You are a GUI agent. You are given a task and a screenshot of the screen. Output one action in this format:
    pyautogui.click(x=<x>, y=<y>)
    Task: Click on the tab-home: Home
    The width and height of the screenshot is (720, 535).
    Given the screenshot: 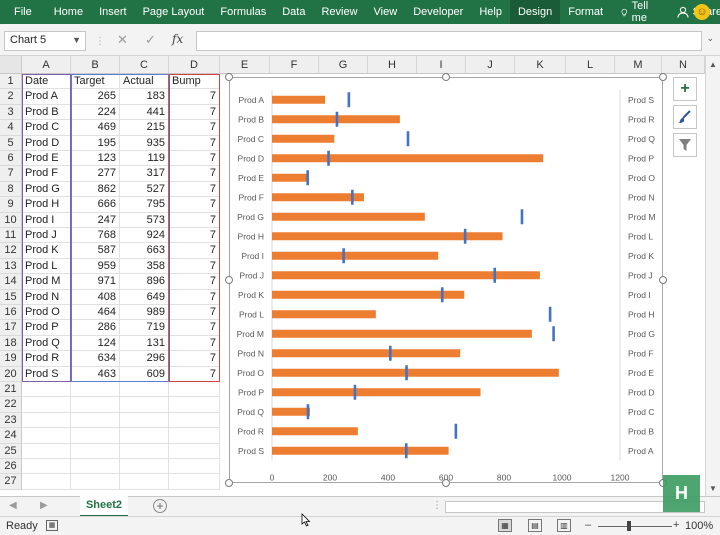 What is the action you would take?
    pyautogui.click(x=68, y=12)
    